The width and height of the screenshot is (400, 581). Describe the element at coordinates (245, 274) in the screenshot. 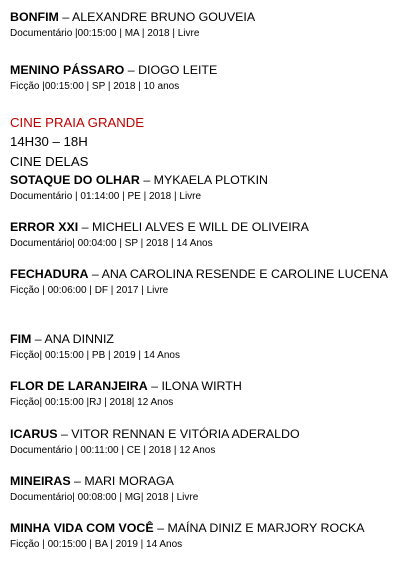

I see `film-director: ANA CAROLINA RESENDE E CAROLINE LUCENA` at that location.